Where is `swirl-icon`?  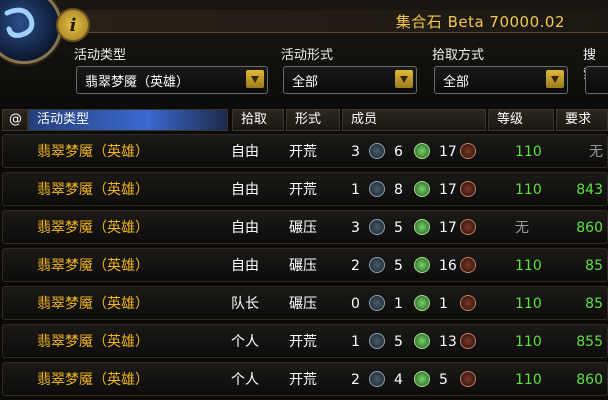
swirl-icon is located at coordinates (19, 22).